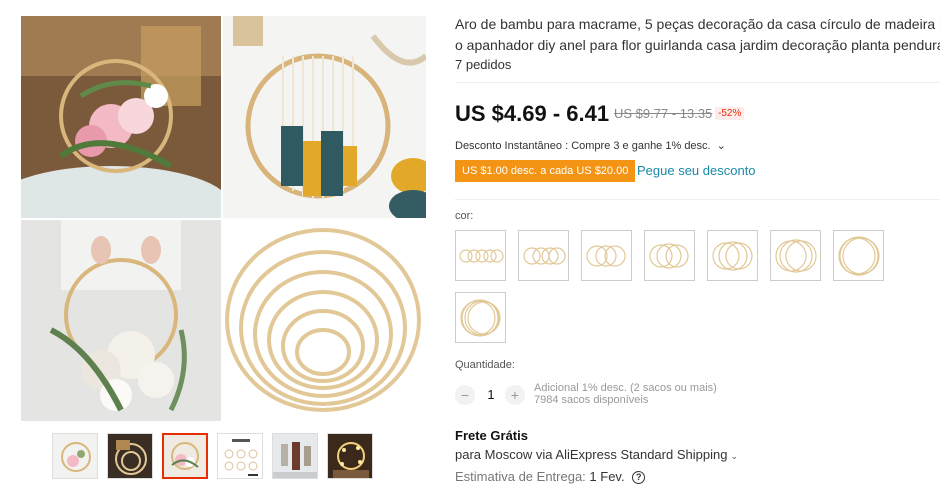 The height and width of the screenshot is (498, 940). What do you see at coordinates (350, 456) in the screenshot?
I see `thumbnail-fairy-lights` at bounding box center [350, 456].